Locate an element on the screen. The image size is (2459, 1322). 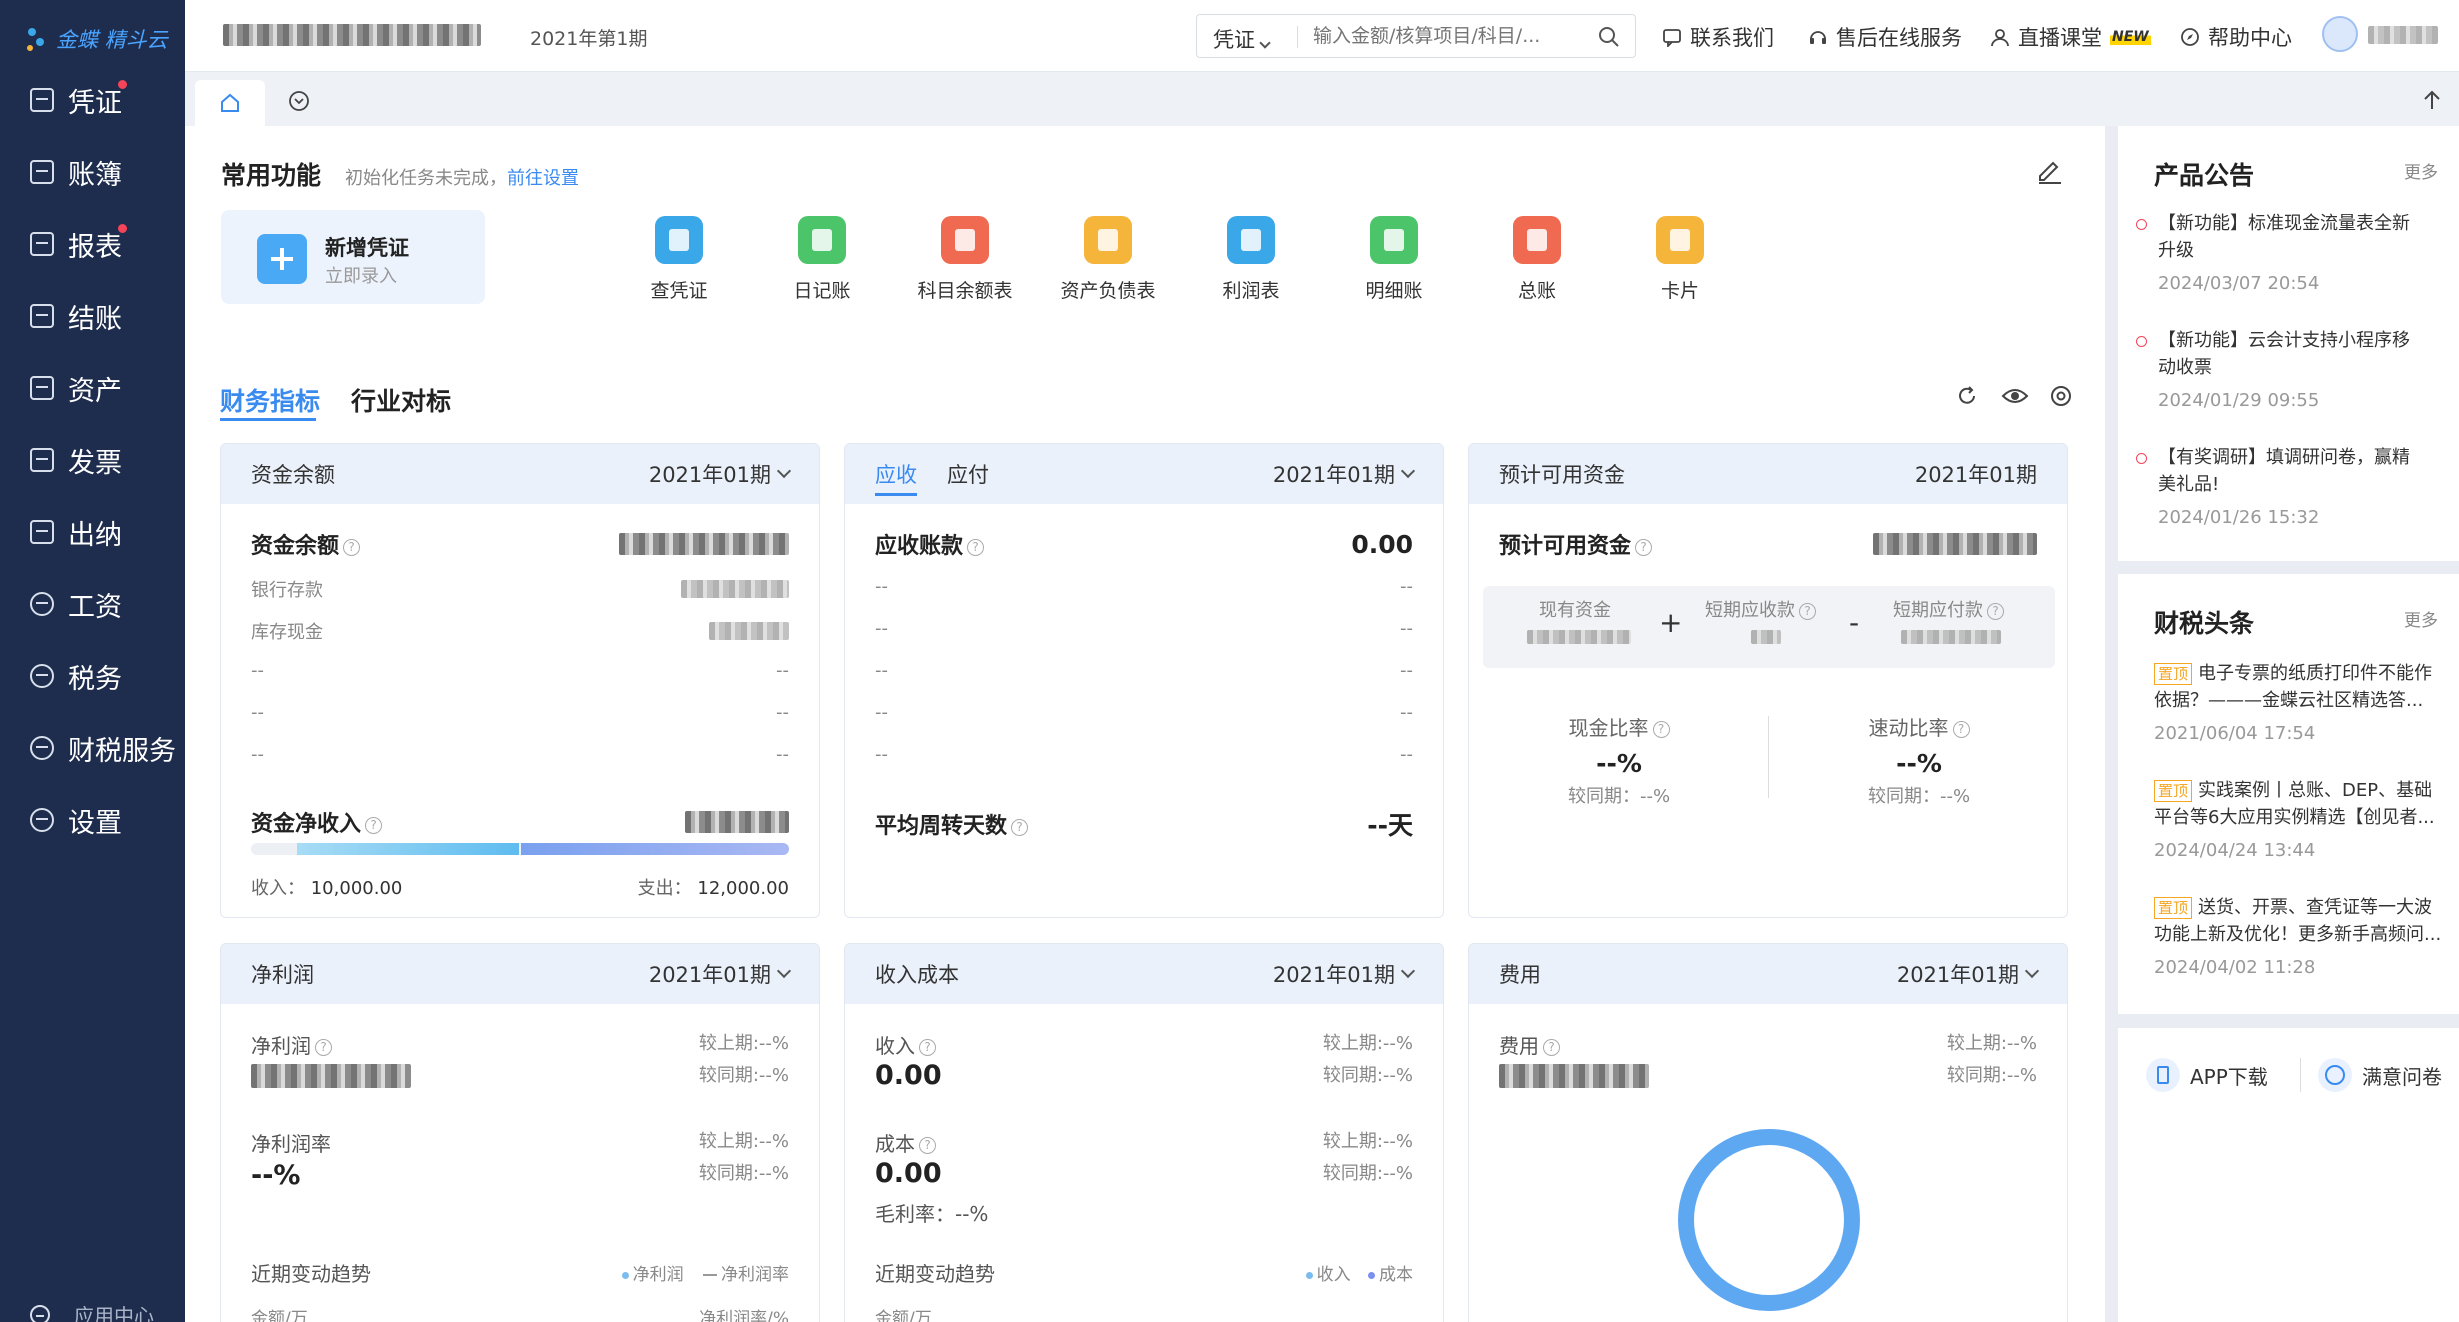
cost-mom: 较上期:--% is located at coordinates (1367, 1141).